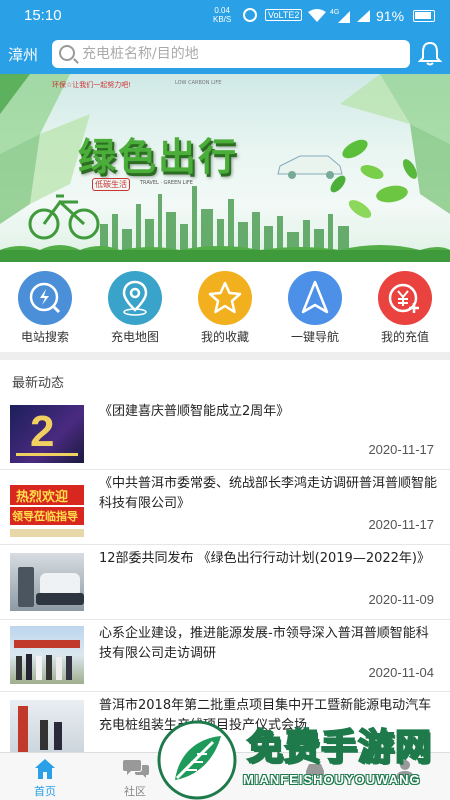 The height and width of the screenshot is (800, 450). What do you see at coordinates (334, 12) in the screenshot?
I see `svg-text: 4G` at bounding box center [334, 12].